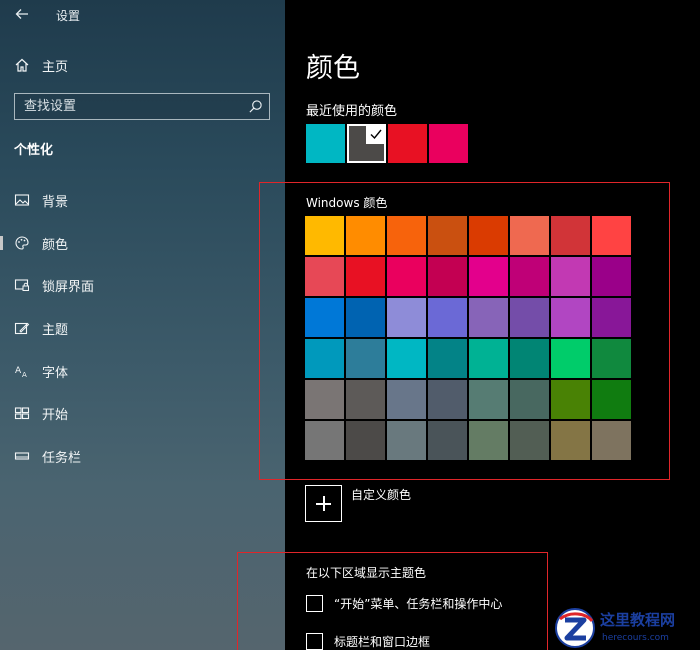  I want to click on search-box, so click(142, 106).